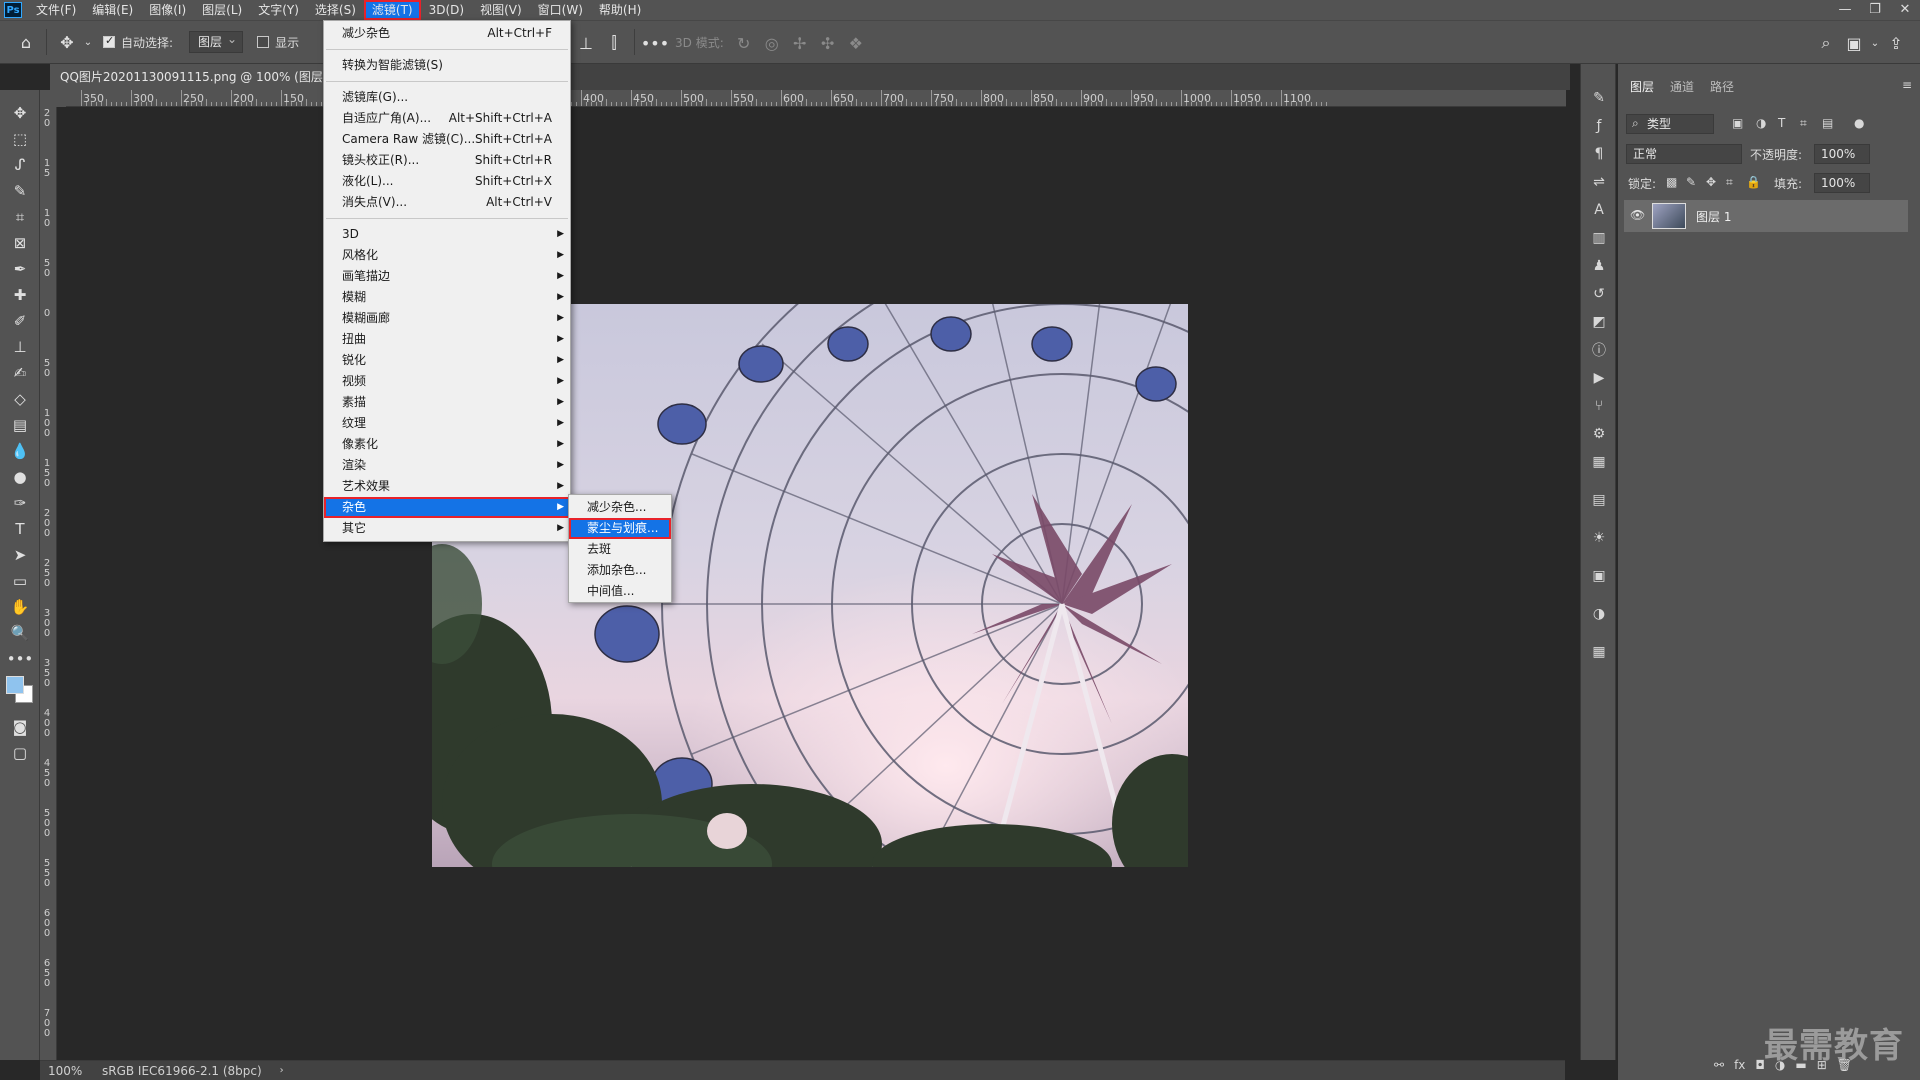  Describe the element at coordinates (20, 399) in the screenshot. I see `eraser-tool-icon: ◇` at that location.